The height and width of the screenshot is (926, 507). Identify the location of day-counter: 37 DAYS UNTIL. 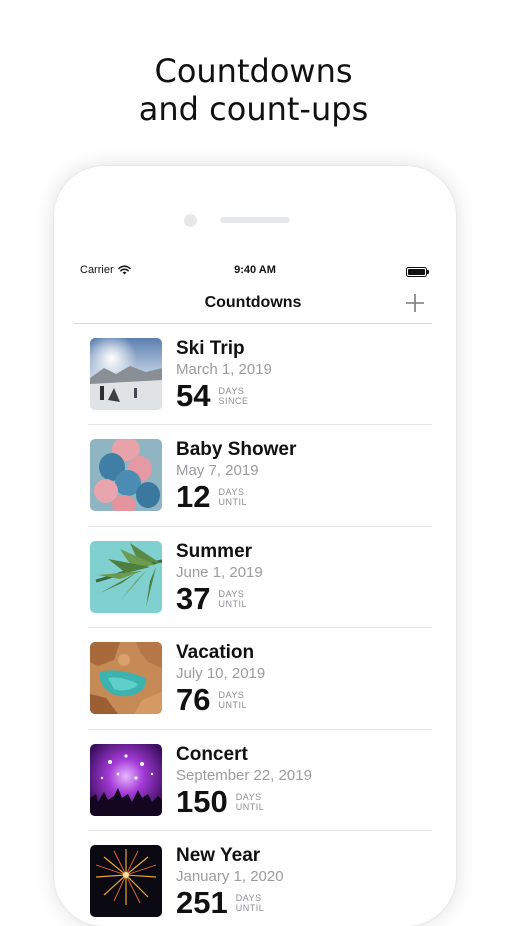
(211, 599).